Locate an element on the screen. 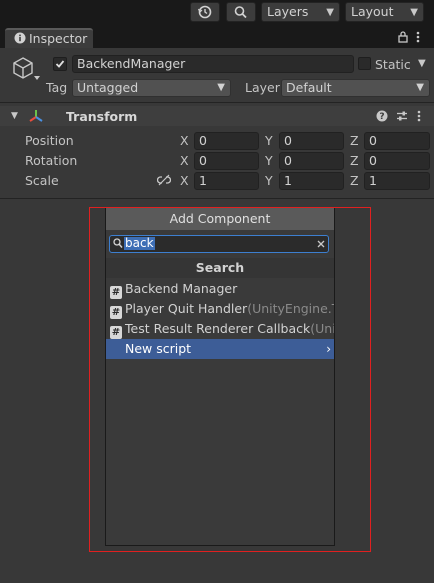 This screenshot has width=434, height=583. layer-label: Layer is located at coordinates (262, 87).